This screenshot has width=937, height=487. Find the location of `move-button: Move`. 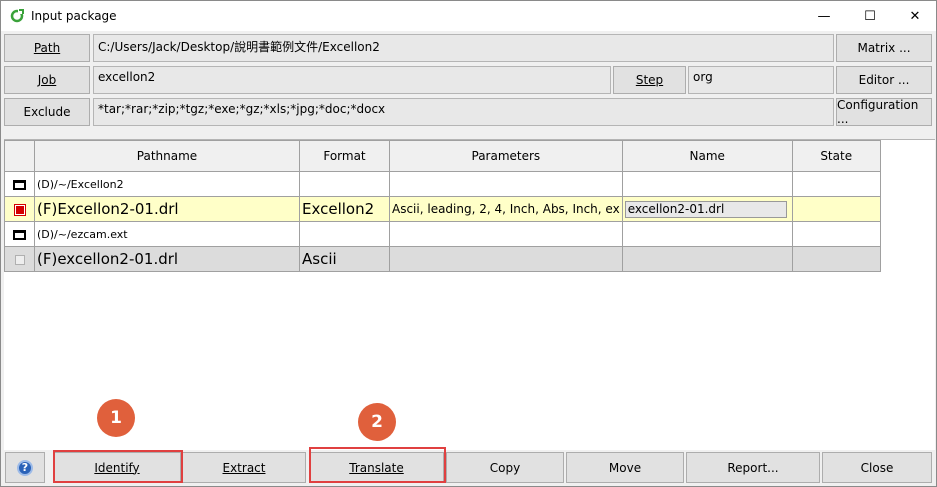

move-button: Move is located at coordinates (625, 467).